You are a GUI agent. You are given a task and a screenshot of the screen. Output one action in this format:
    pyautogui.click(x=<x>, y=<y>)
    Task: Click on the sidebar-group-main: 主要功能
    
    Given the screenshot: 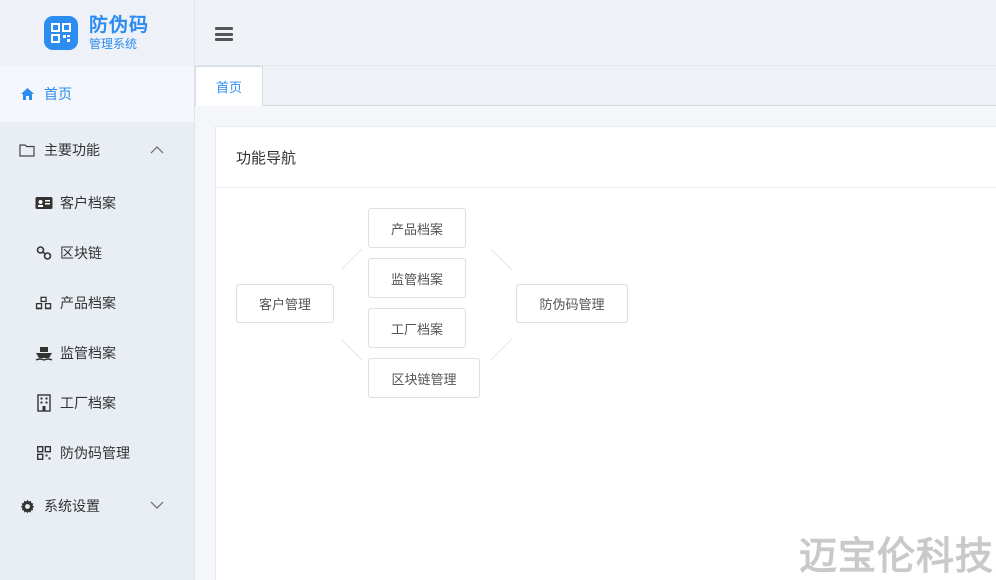 What is the action you would take?
    pyautogui.click(x=97, y=150)
    